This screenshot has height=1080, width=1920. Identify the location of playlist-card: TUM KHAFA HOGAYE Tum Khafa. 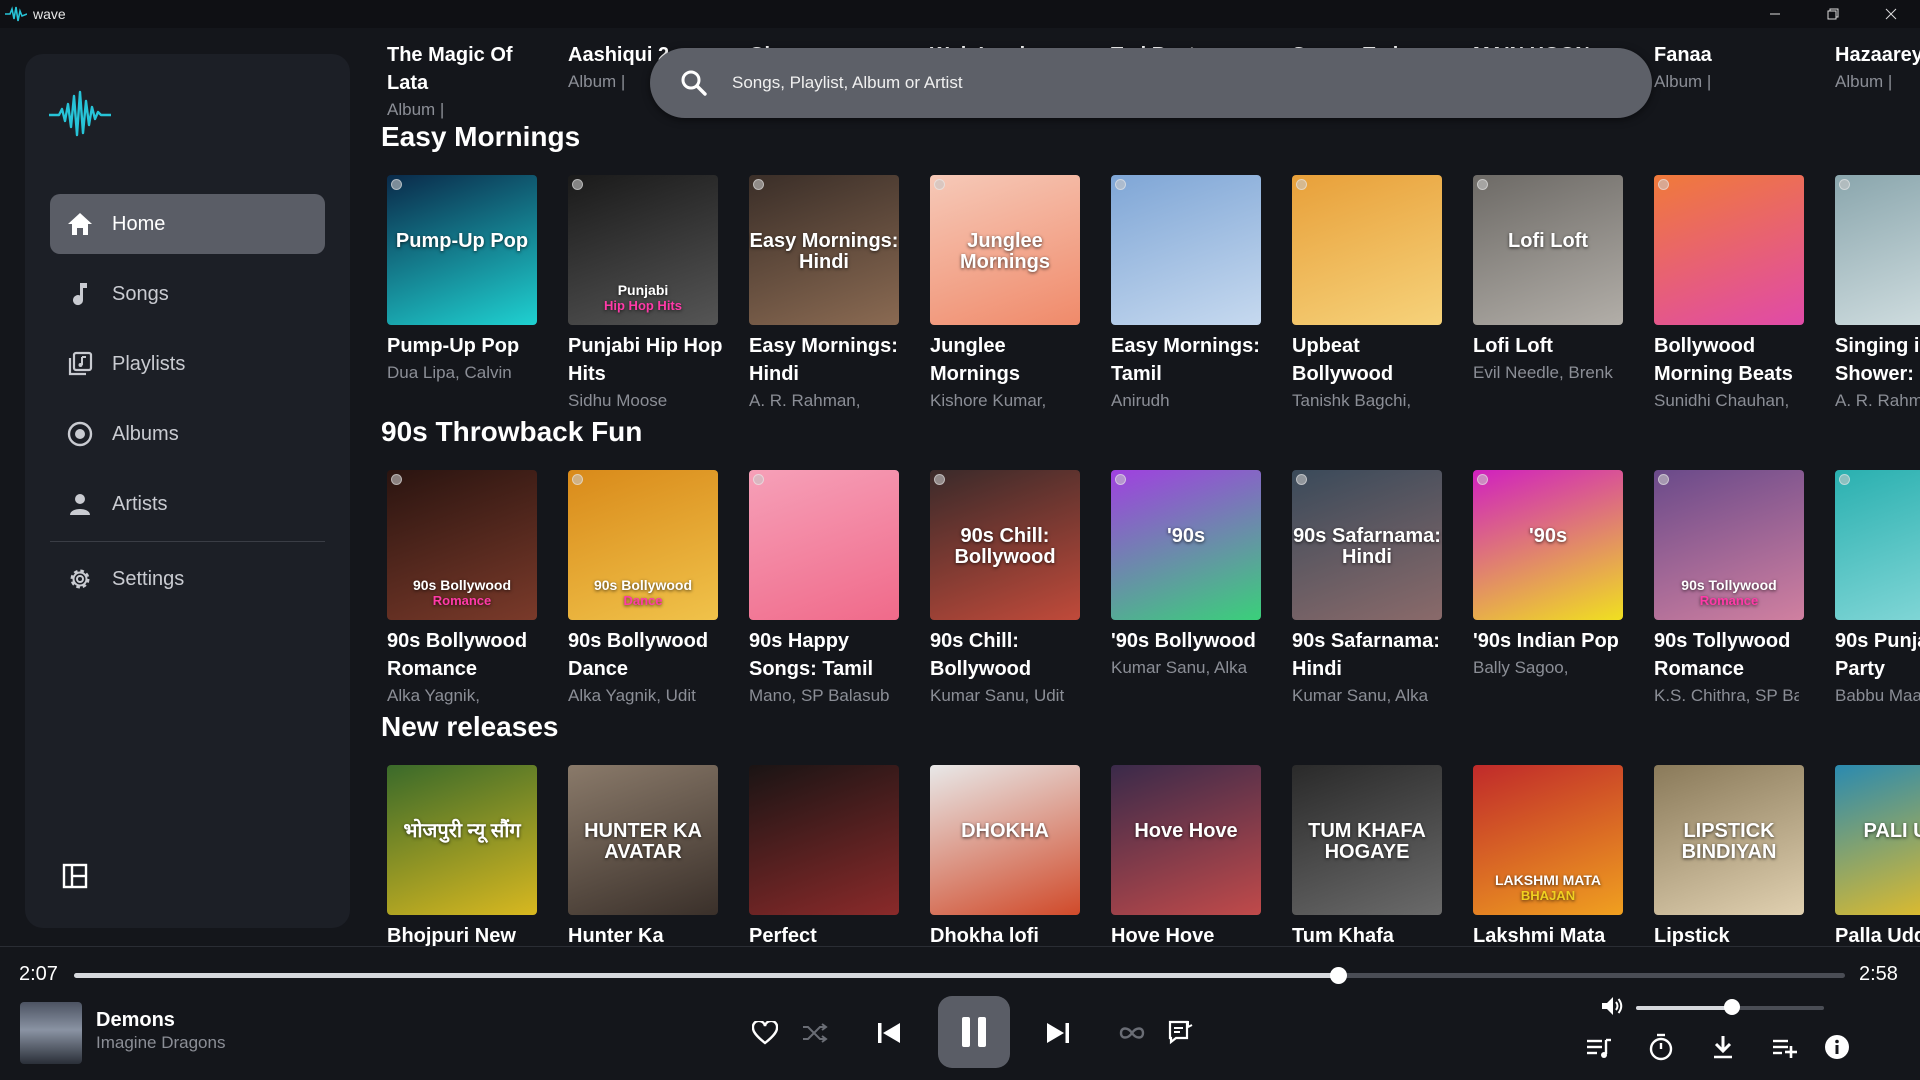
(1377, 855).